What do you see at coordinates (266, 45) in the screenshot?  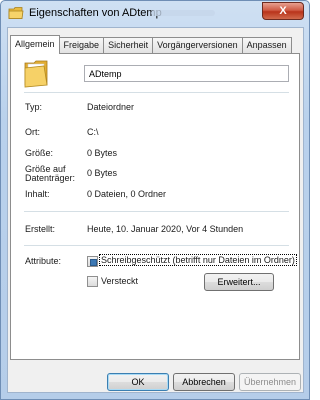 I see `tab-anpassen: Anpassen` at bounding box center [266, 45].